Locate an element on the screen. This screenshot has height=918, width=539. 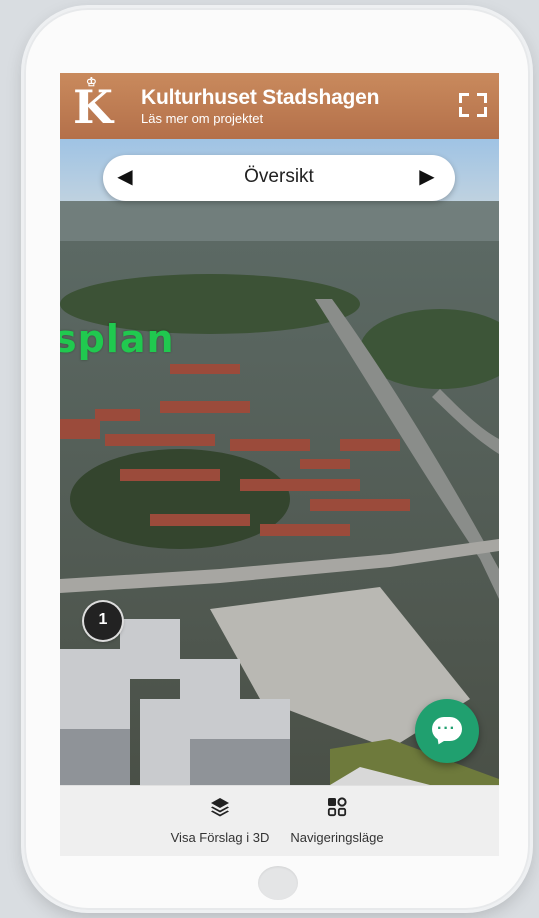
phone-home-button is located at coordinates (278, 883).